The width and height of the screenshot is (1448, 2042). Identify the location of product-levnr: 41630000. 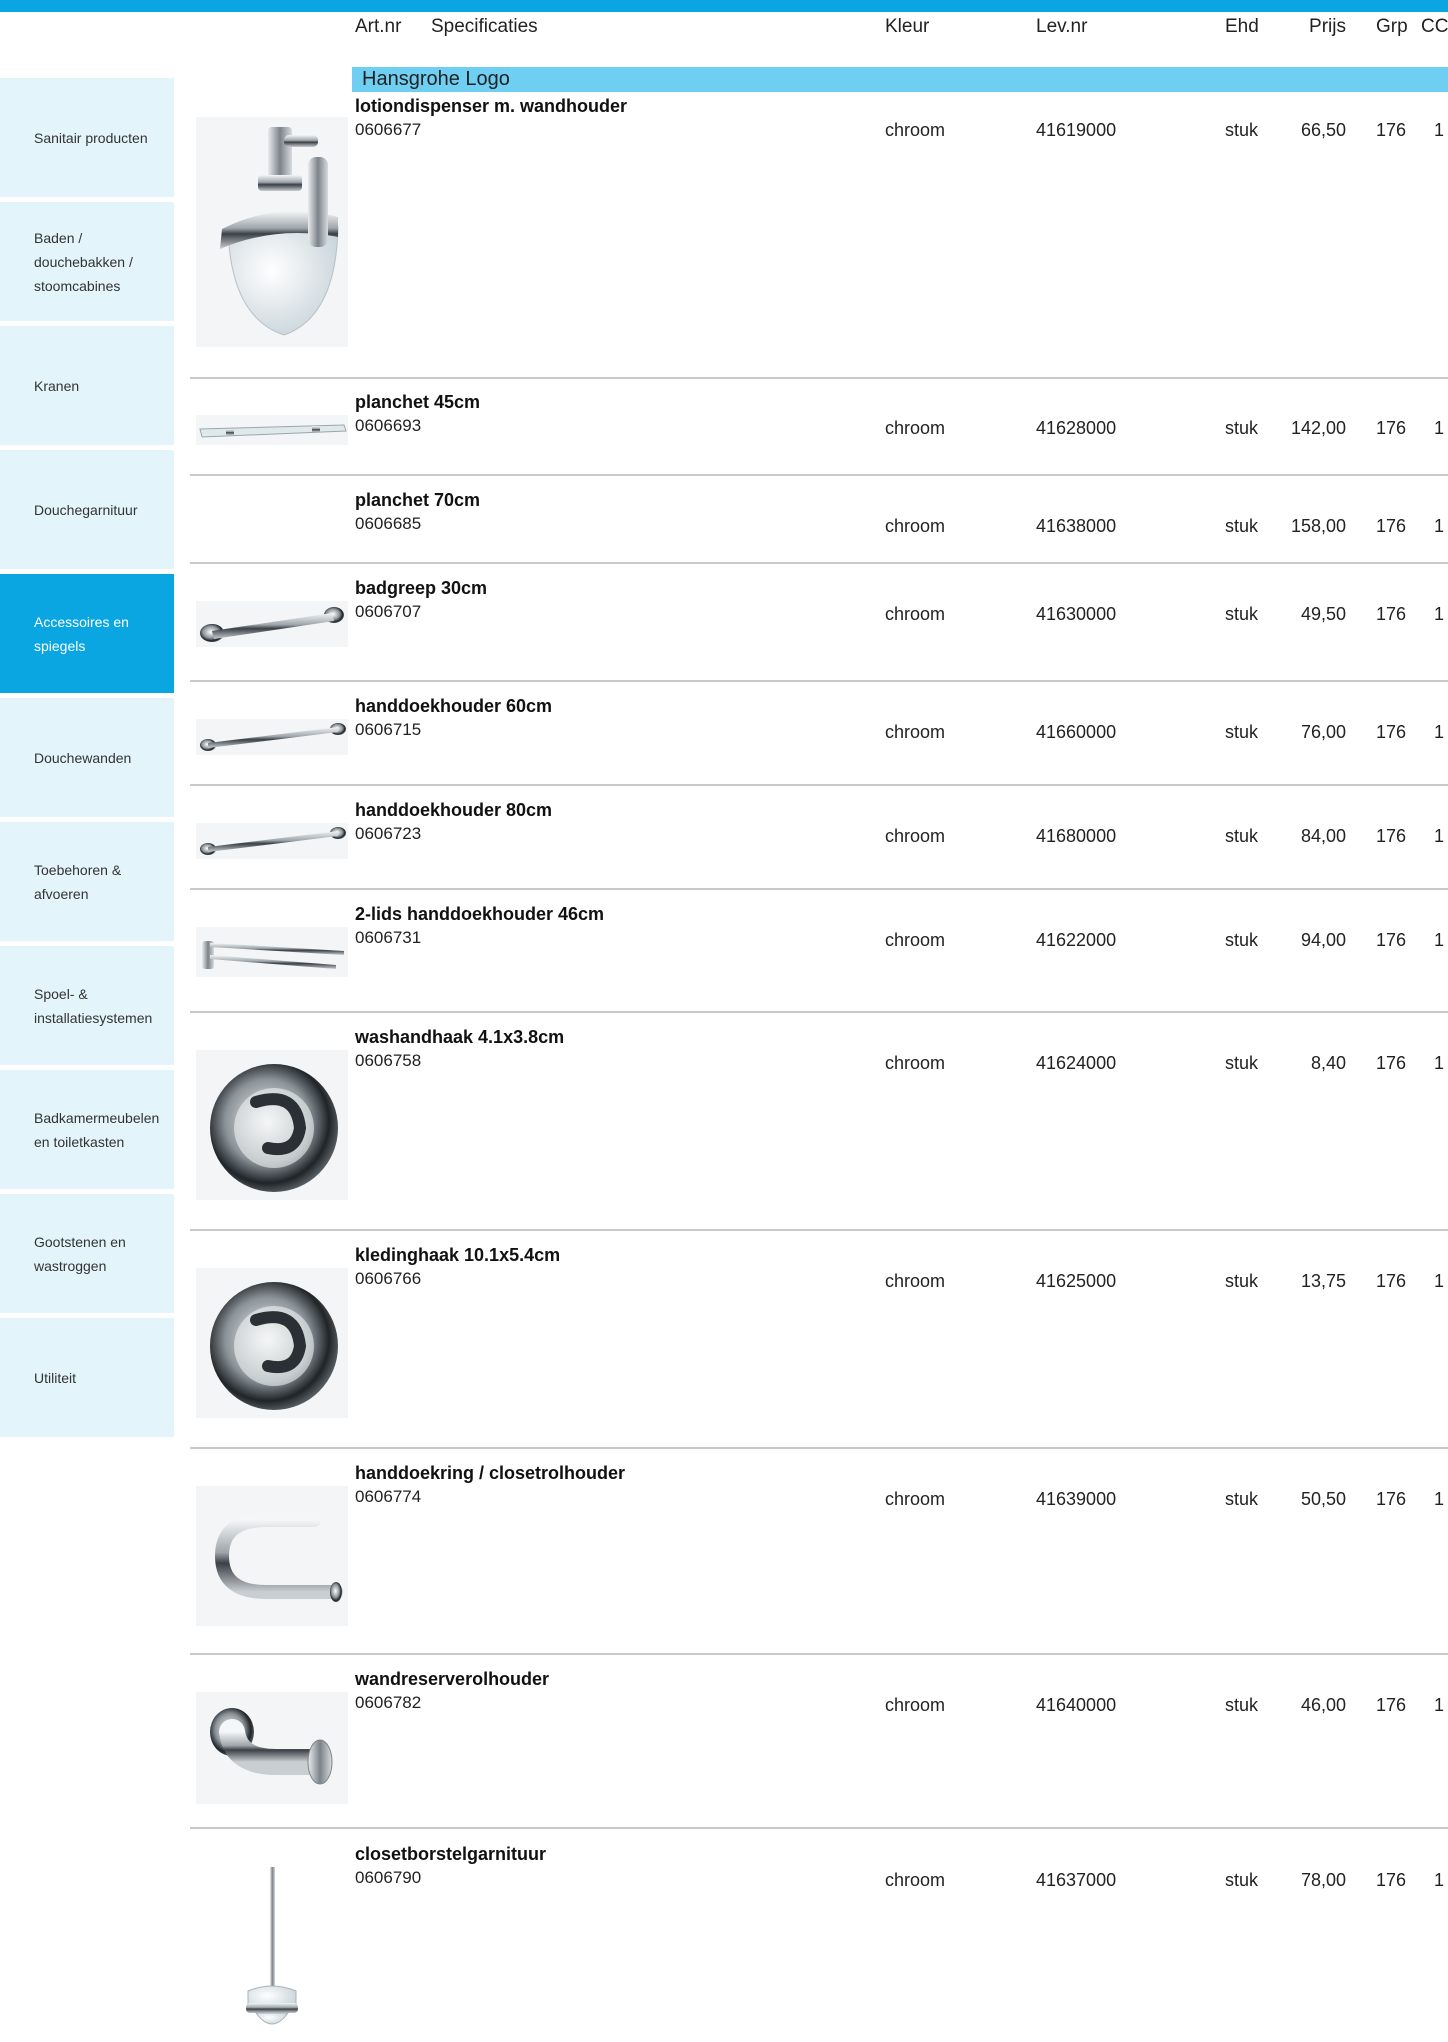
(1076, 614).